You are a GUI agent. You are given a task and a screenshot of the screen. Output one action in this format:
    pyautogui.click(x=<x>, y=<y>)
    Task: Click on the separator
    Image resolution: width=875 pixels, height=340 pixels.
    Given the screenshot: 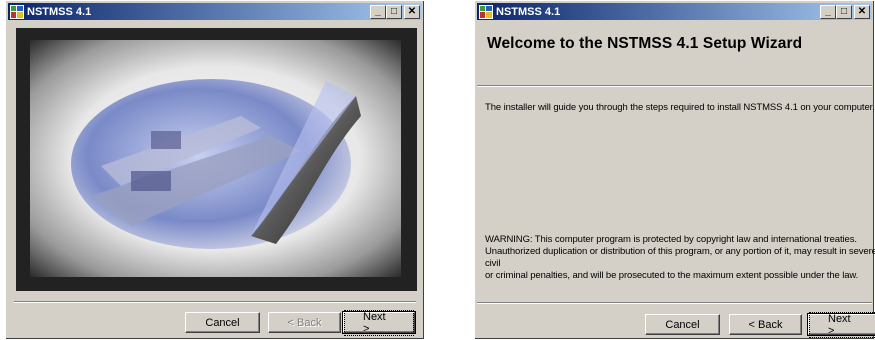 What is the action you would take?
    pyautogui.click(x=215, y=302)
    